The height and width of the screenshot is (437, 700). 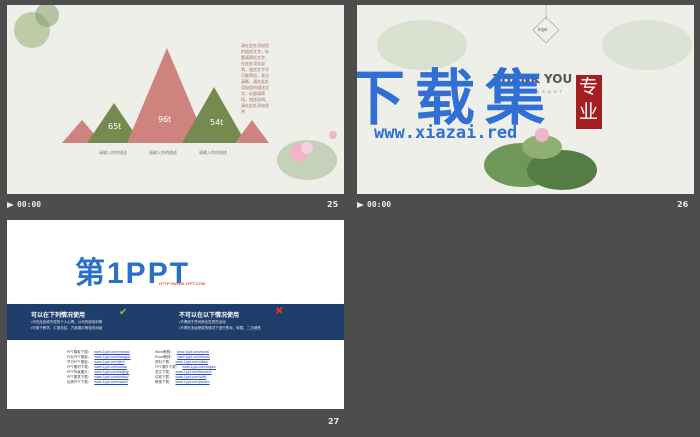 I want to click on cross-icon: ✖, so click(x=279, y=311).